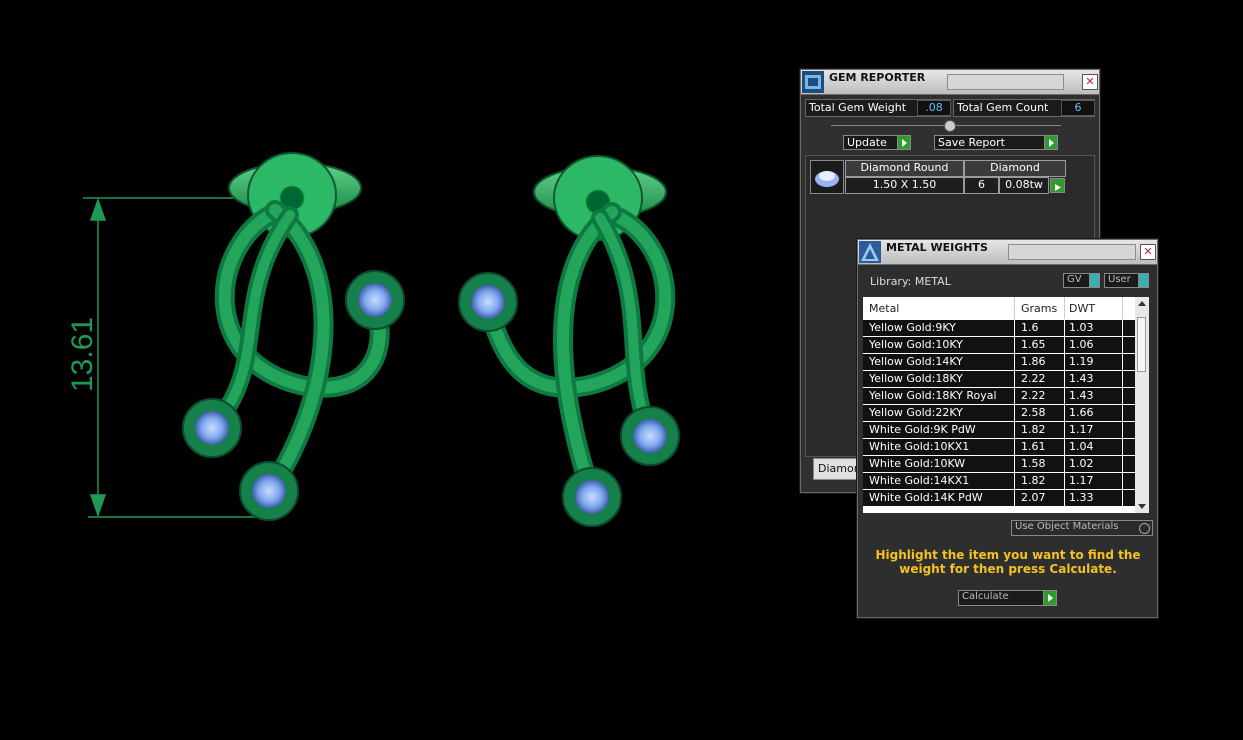 This screenshot has width=1243, height=740. What do you see at coordinates (999, 396) in the screenshot?
I see `table-row: Yellow Gold:18KY Royal 2.22 1.43` at bounding box center [999, 396].